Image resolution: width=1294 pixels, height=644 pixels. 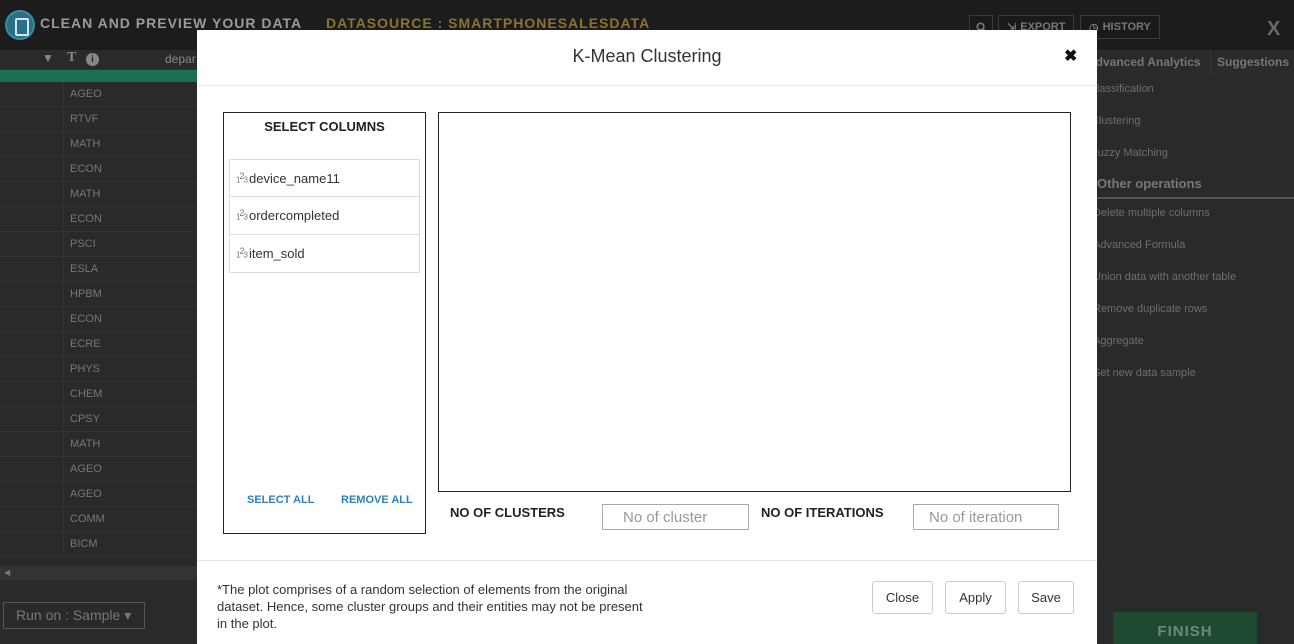 What do you see at coordinates (171, 23) in the screenshot?
I see `app-title: CLEAN AND PREVIEW YOUR DATA` at bounding box center [171, 23].